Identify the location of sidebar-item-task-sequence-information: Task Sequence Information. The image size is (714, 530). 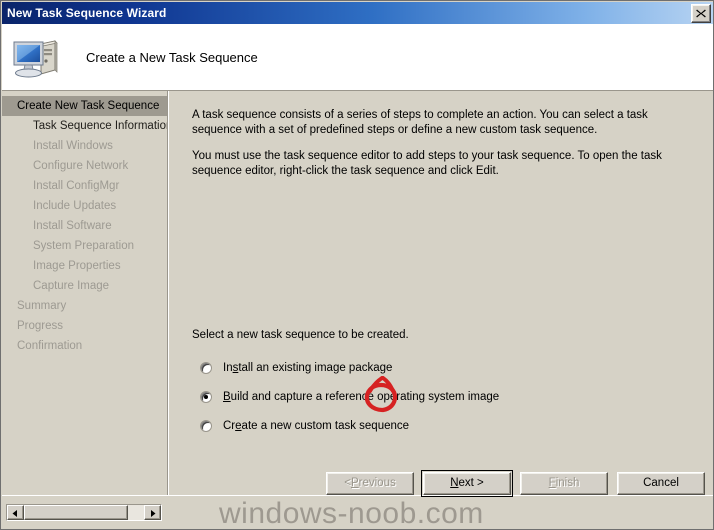
(85, 126).